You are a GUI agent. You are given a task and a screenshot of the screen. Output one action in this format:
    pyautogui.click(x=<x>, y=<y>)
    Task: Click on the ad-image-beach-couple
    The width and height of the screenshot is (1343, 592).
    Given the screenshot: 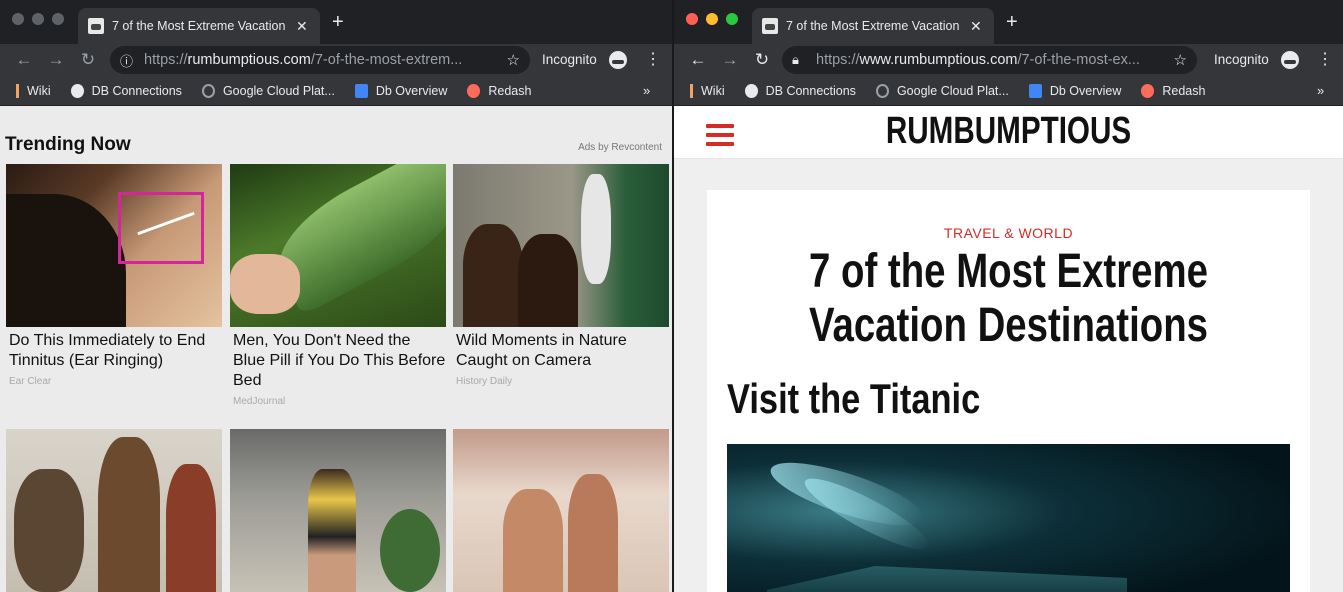 What is the action you would take?
    pyautogui.click(x=561, y=510)
    